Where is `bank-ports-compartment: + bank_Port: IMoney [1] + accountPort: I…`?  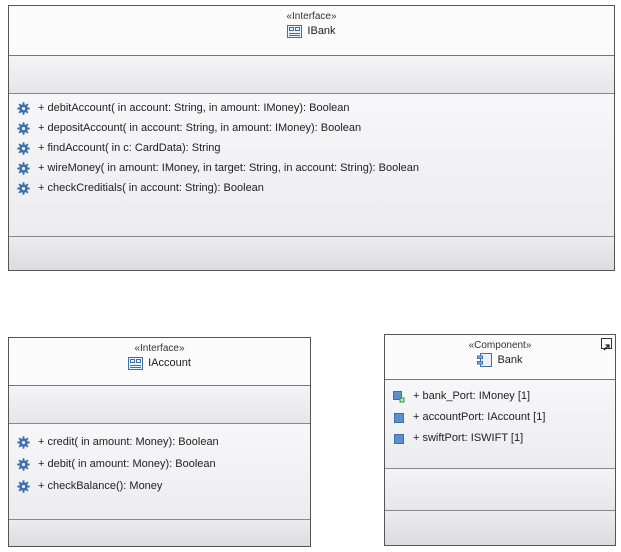 bank-ports-compartment: + bank_Port: IMoney [1] + accountPort: I… is located at coordinates (500, 424).